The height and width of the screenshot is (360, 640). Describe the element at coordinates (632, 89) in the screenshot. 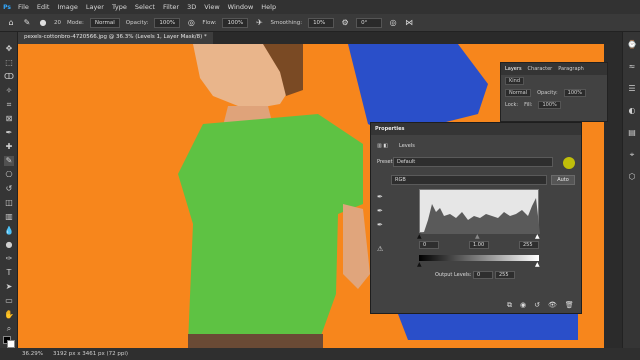

I see `properties-panel-icon: ☰` at that location.